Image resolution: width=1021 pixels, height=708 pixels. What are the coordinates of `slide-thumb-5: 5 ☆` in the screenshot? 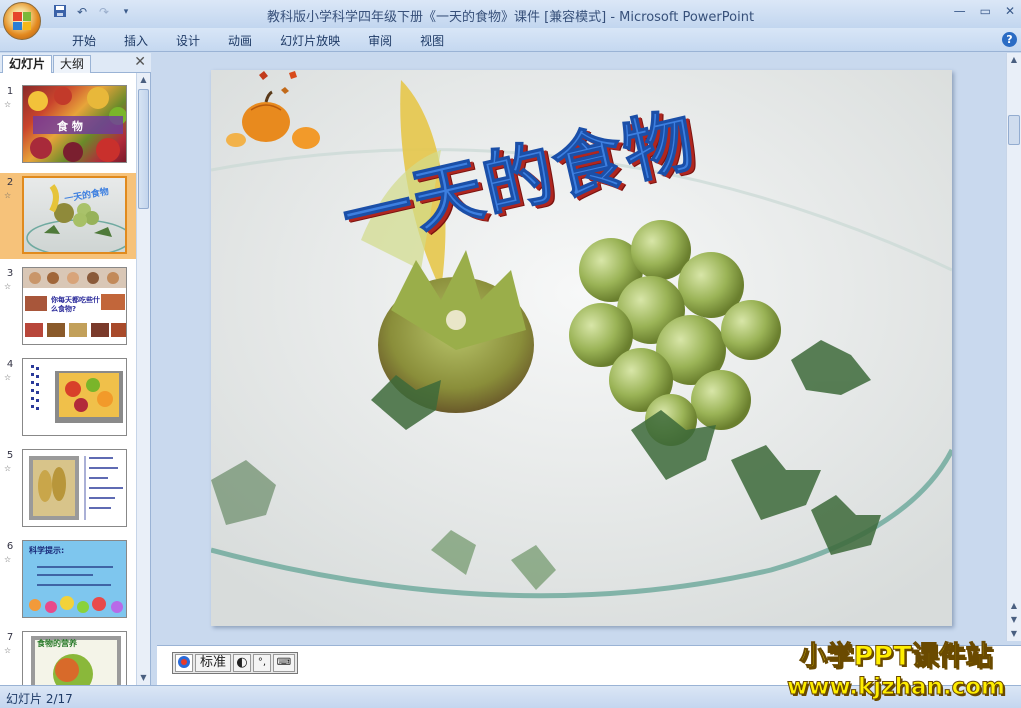 It's located at (68, 489).